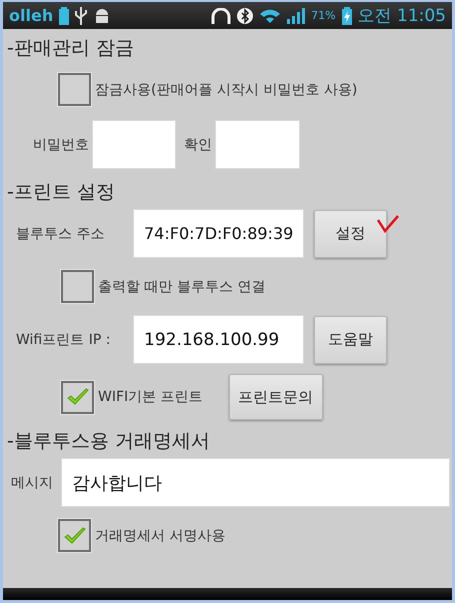 Image resolution: width=455 pixels, height=603 pixels. I want to click on checkbox-label: 잠금사용(판매어플 시작시 비밀번호 사용), so click(226, 89).